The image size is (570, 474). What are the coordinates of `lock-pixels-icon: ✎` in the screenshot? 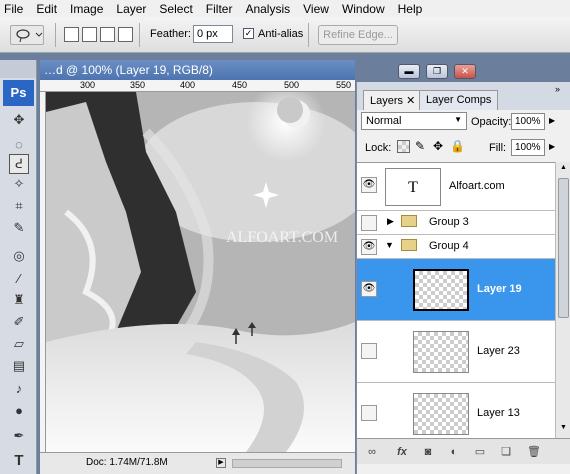 It's located at (420, 146).